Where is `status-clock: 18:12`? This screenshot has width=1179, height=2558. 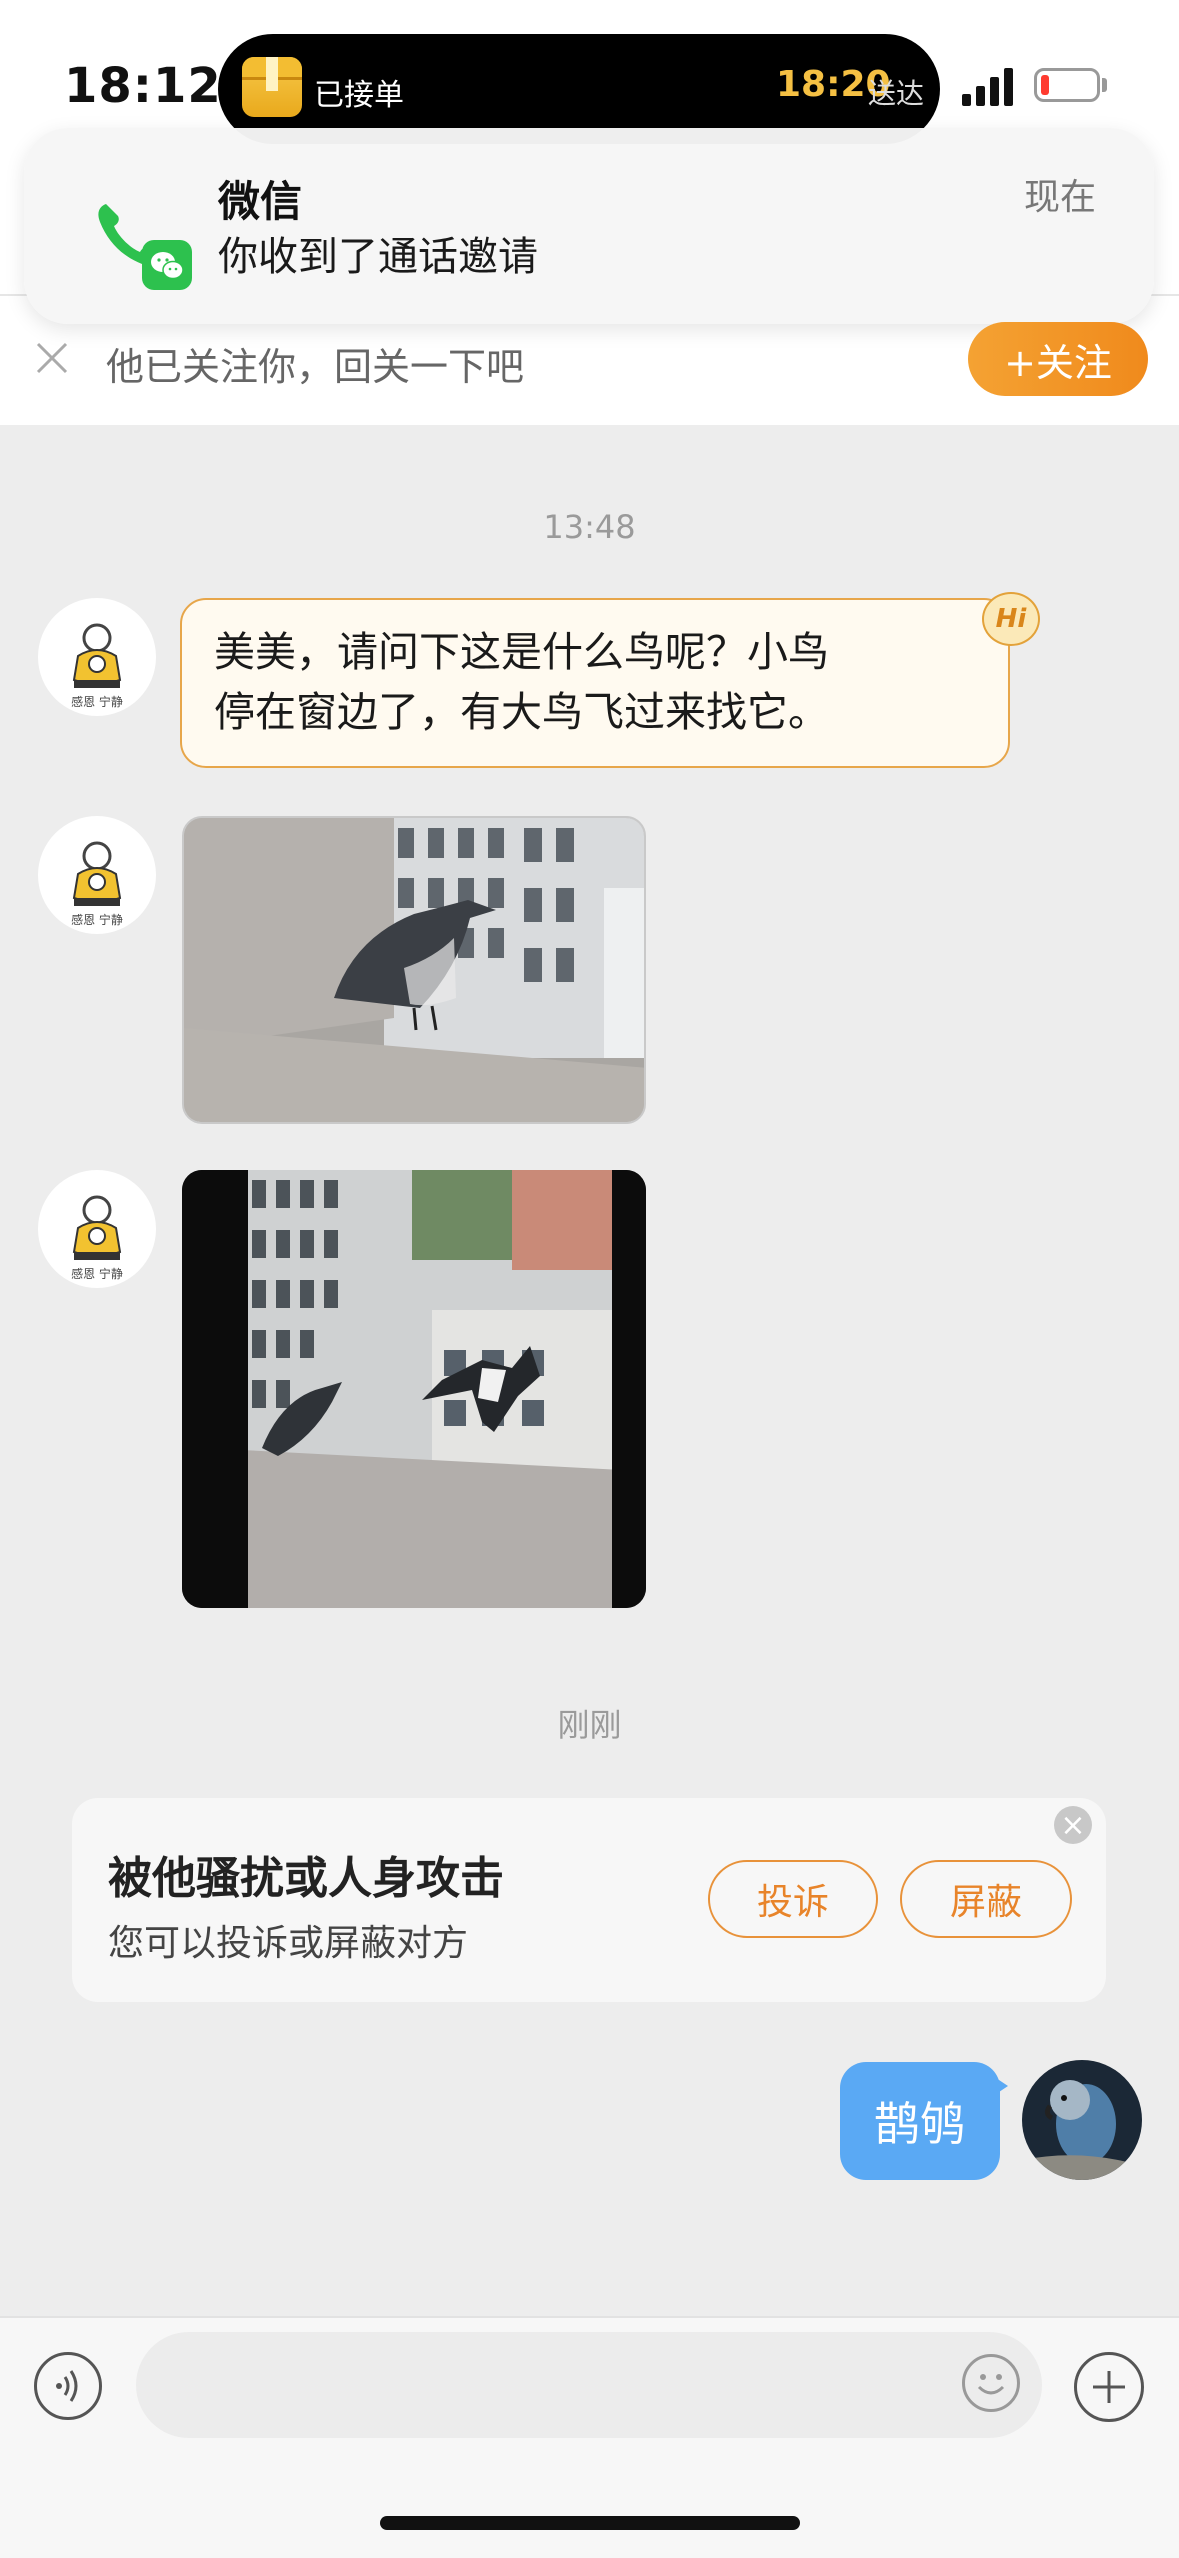 status-clock: 18:12 is located at coordinates (143, 86).